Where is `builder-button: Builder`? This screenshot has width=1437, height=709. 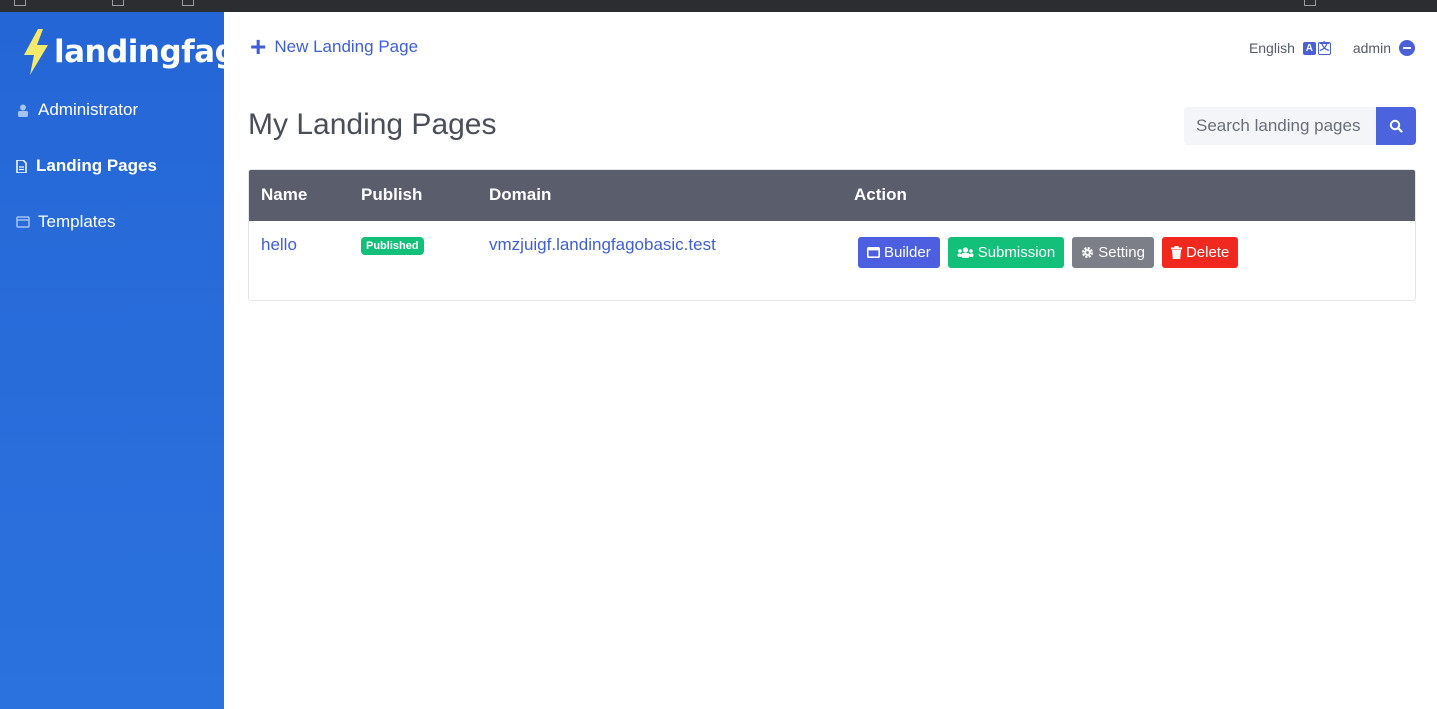
builder-button: Builder is located at coordinates (899, 252).